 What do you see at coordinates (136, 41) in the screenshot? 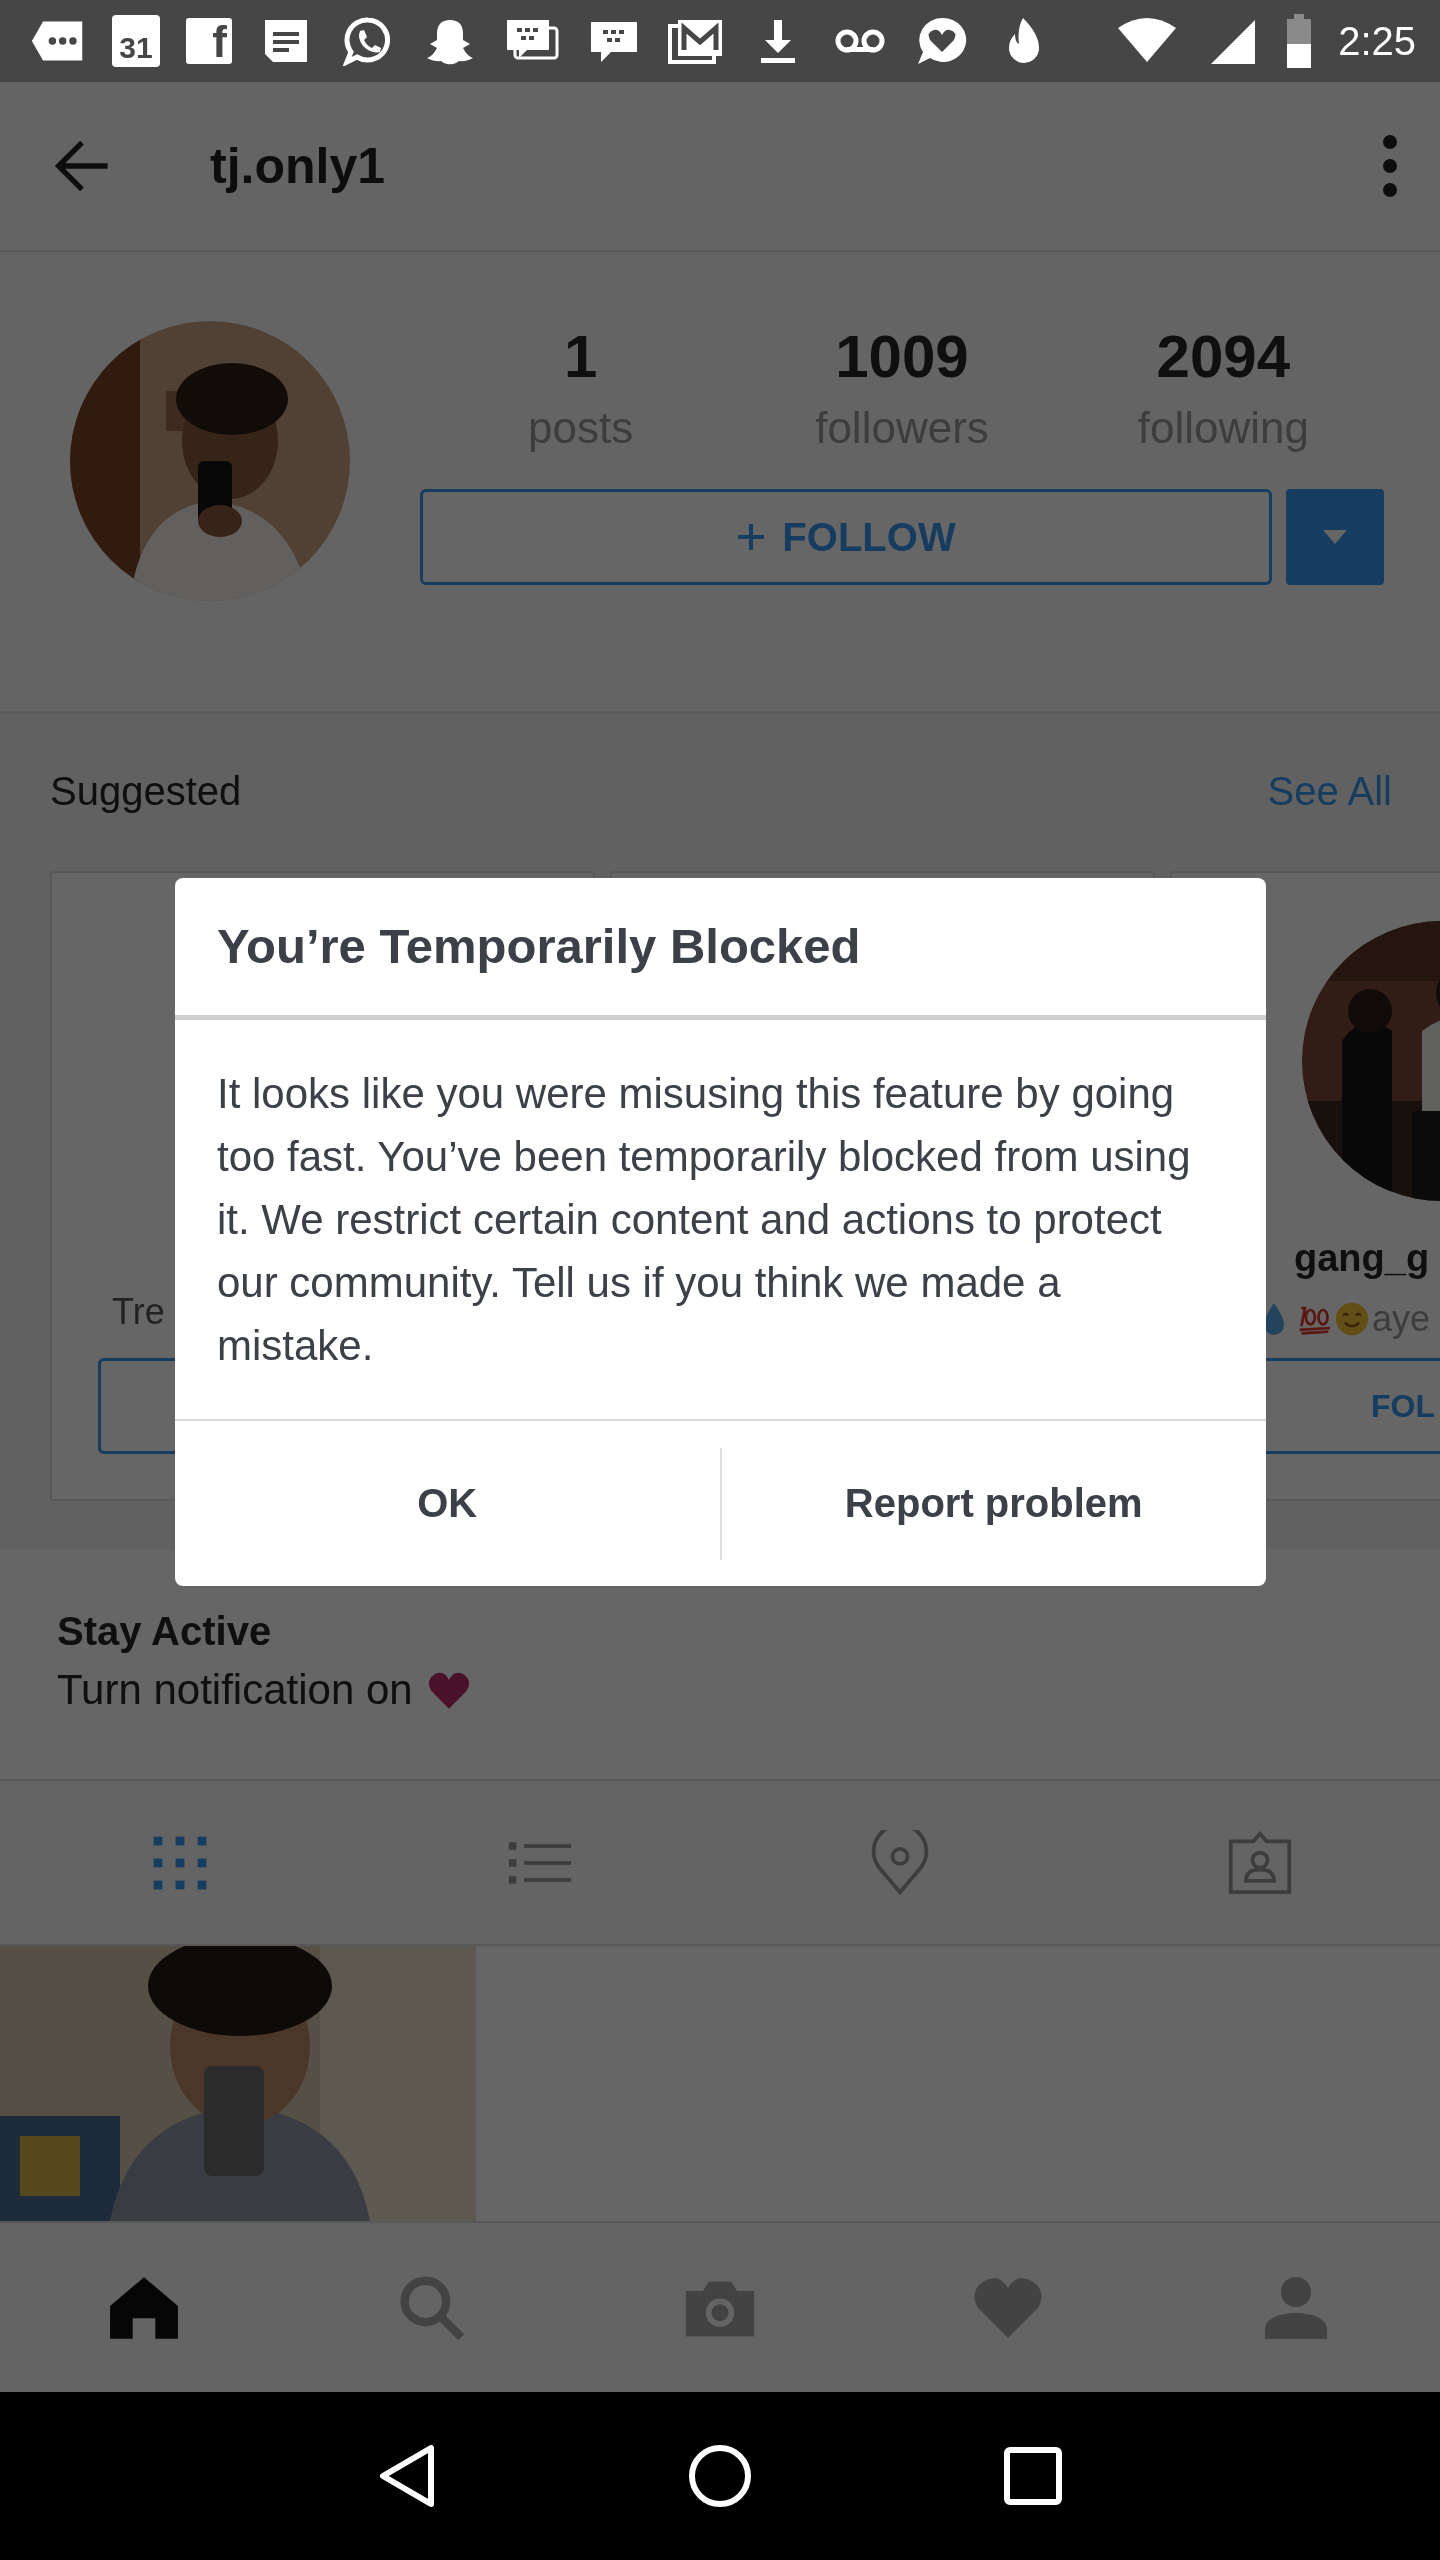
I see `calendar-icon: 31` at bounding box center [136, 41].